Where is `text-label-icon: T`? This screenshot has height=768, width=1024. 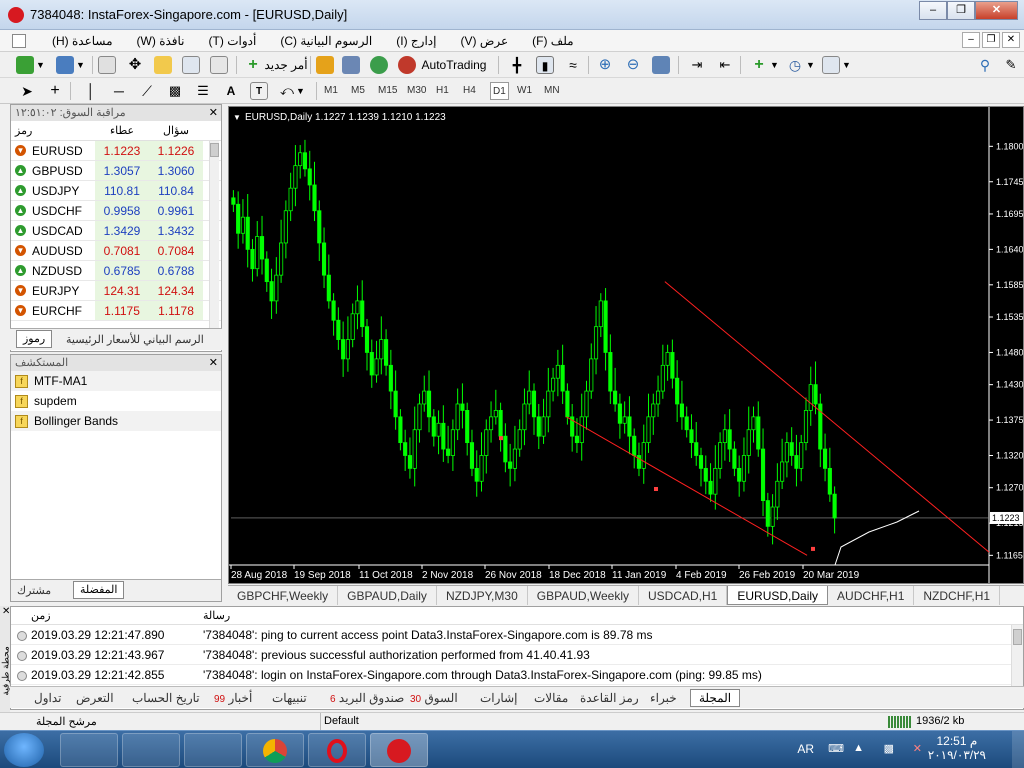
text-label-icon: T is located at coordinates (259, 91).